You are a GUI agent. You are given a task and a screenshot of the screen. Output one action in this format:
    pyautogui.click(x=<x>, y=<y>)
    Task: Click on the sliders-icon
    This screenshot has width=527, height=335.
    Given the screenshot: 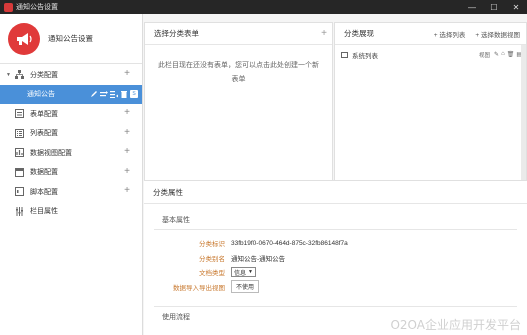 What is the action you would take?
    pyautogui.click(x=19, y=211)
    